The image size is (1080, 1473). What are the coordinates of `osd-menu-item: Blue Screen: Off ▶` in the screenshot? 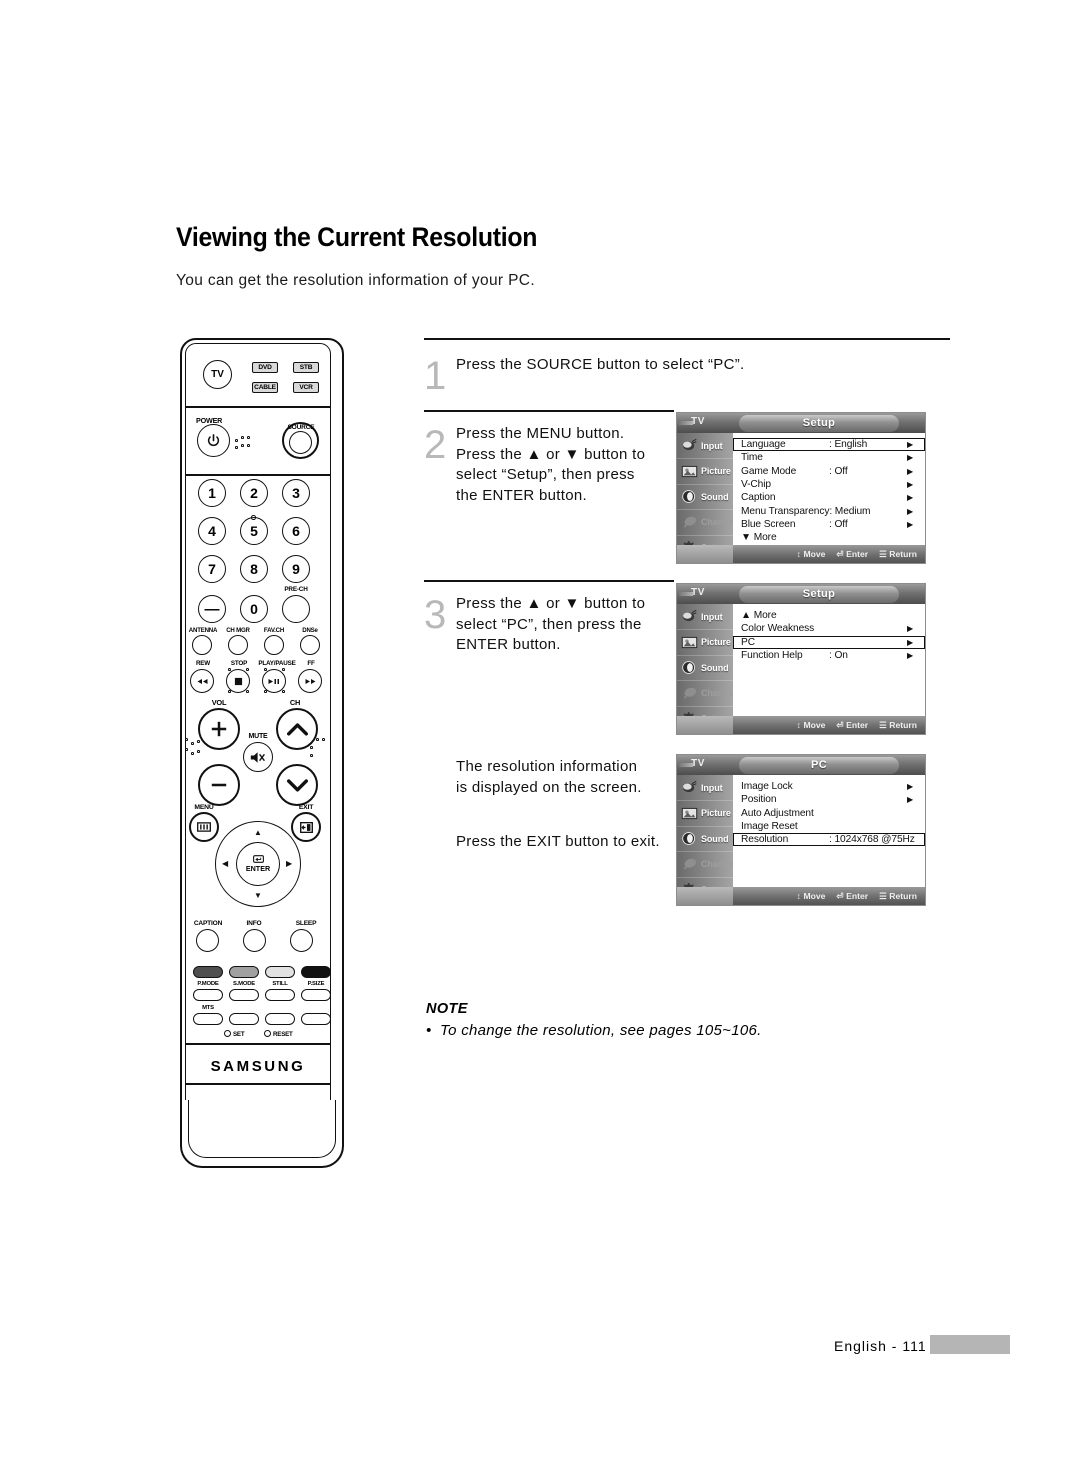 It's located at (829, 524).